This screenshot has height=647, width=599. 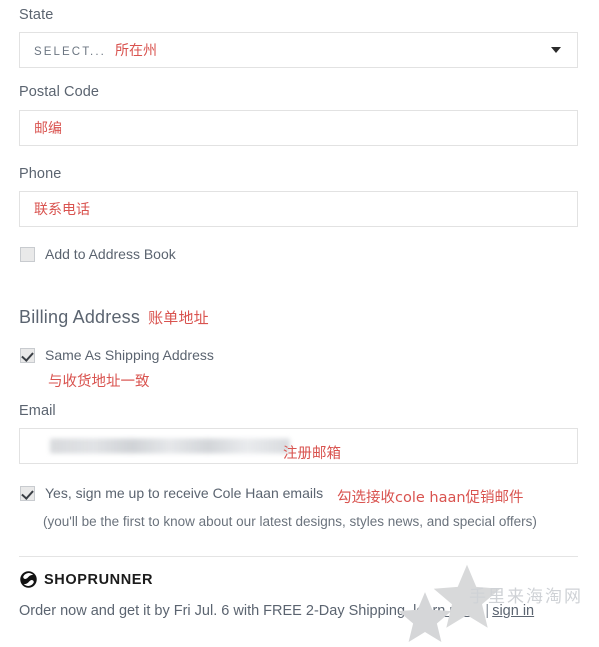 I want to click on same-as-shipping-label: Same As Shipping Address, so click(x=129, y=355).